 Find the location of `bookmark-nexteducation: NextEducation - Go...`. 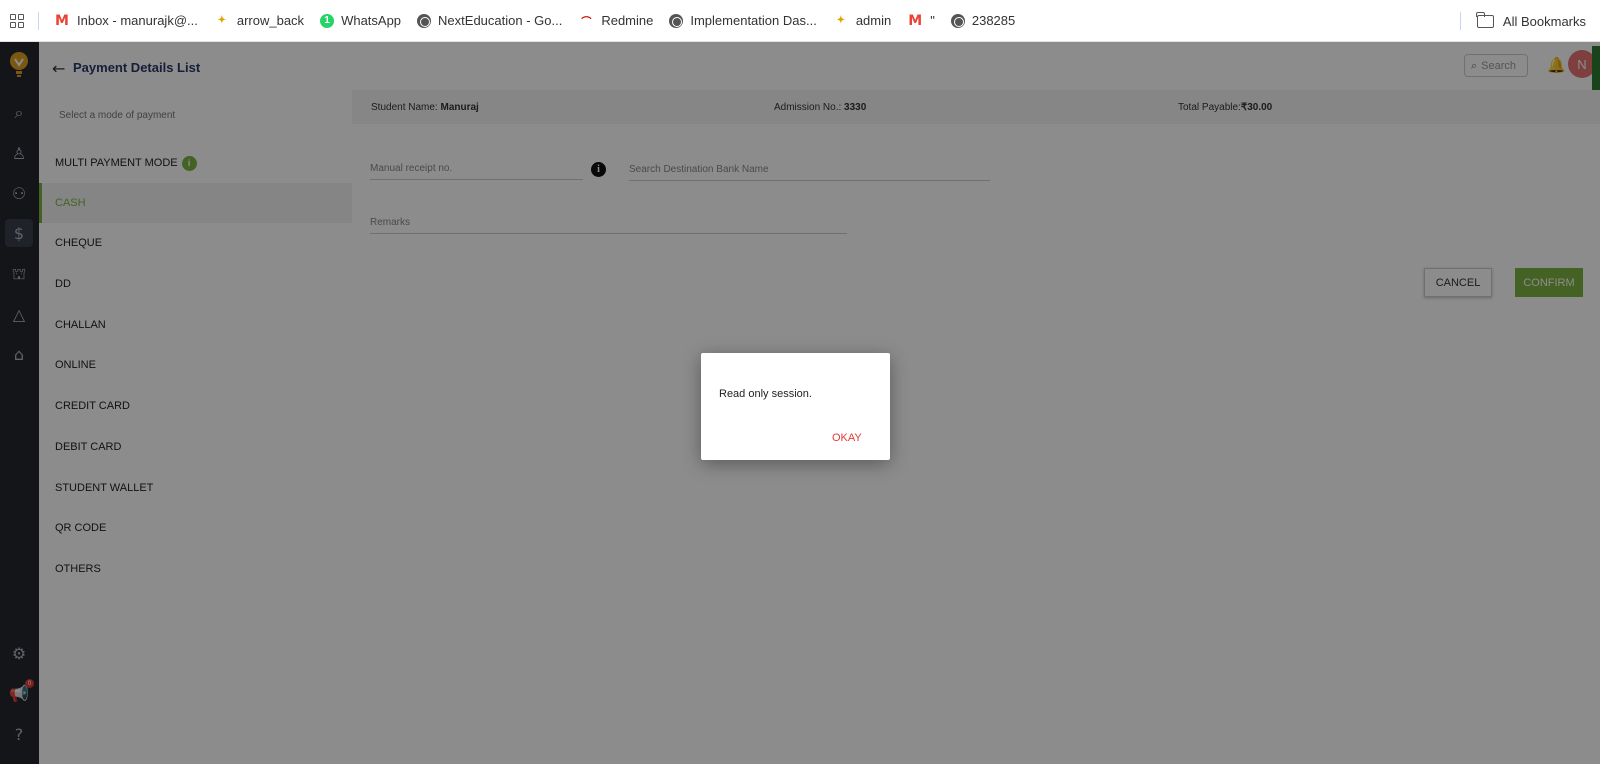

bookmark-nexteducation: NextEducation - Go... is located at coordinates (490, 21).